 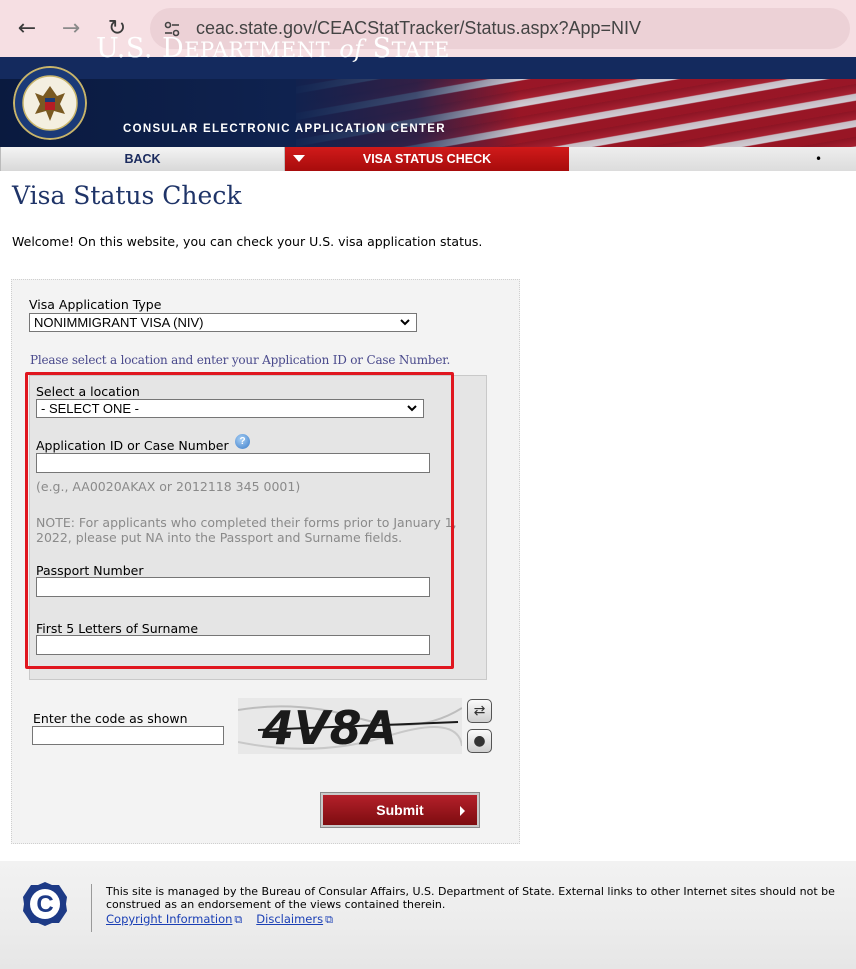 What do you see at coordinates (127, 195) in the screenshot?
I see `page-title: Visa Status Check` at bounding box center [127, 195].